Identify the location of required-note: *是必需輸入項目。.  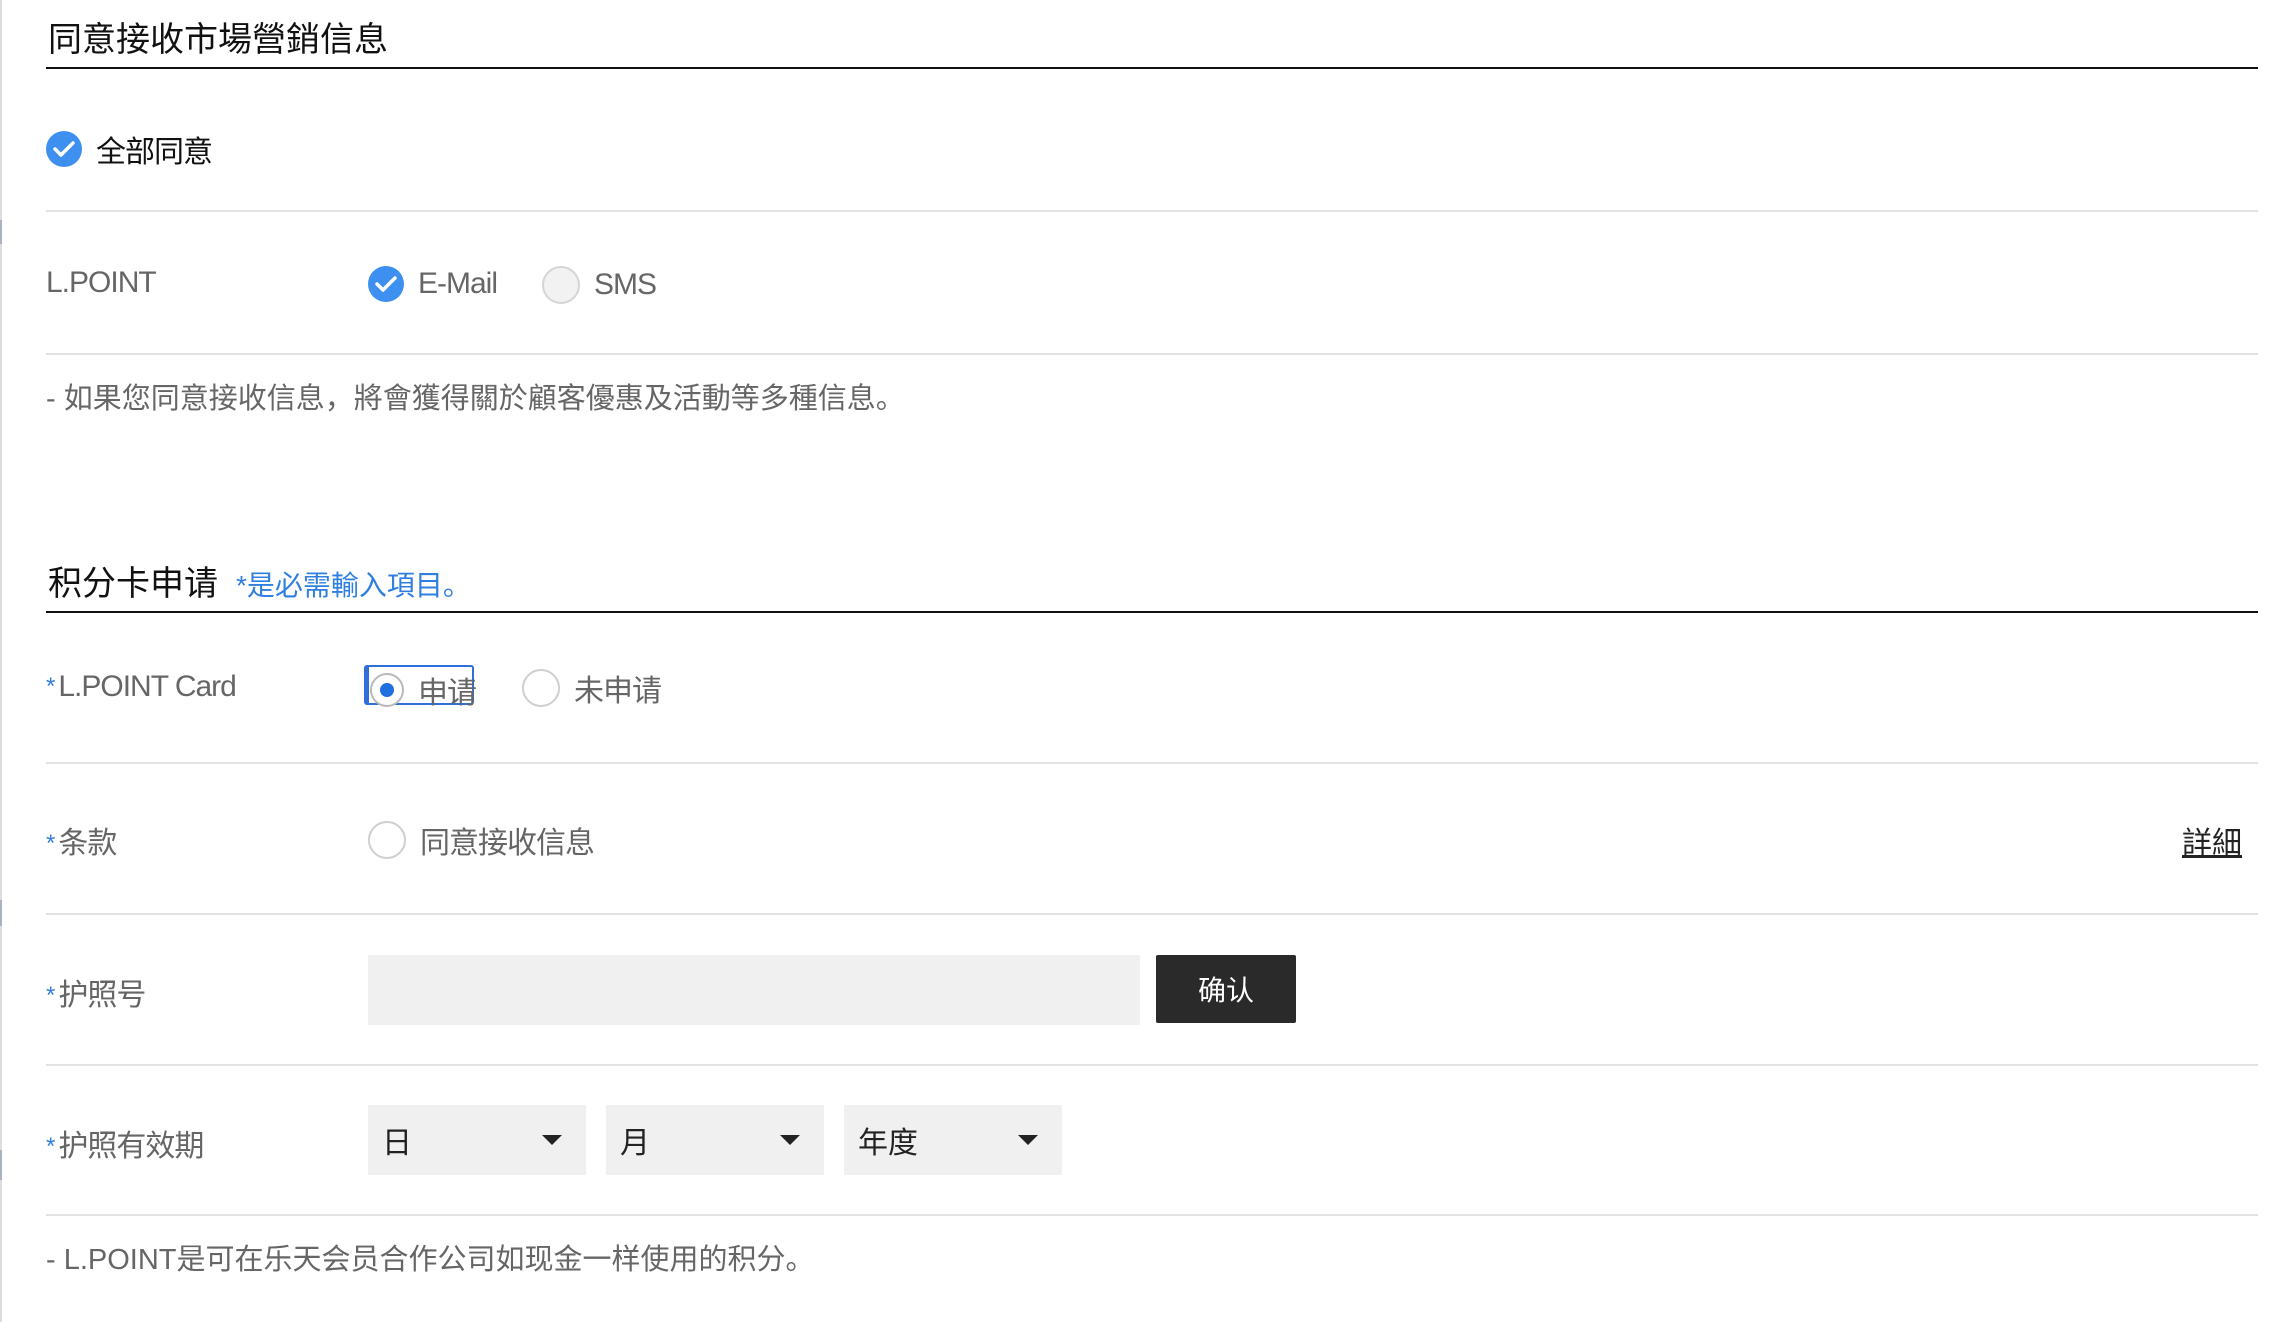
(353, 585).